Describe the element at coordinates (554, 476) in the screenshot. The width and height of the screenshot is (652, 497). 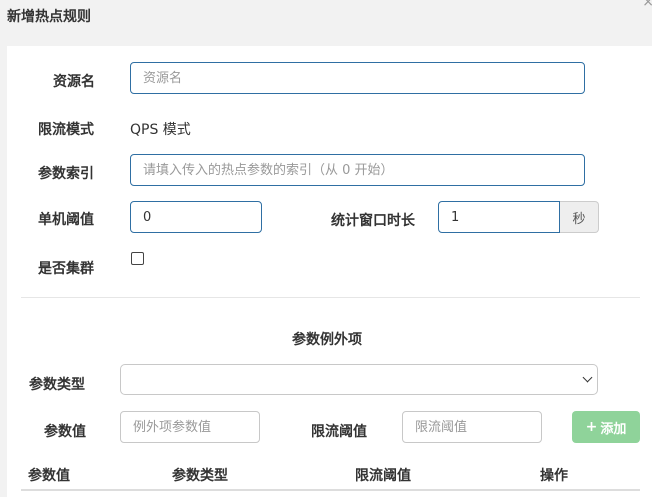
I see `column-header-actions: 操作` at that location.